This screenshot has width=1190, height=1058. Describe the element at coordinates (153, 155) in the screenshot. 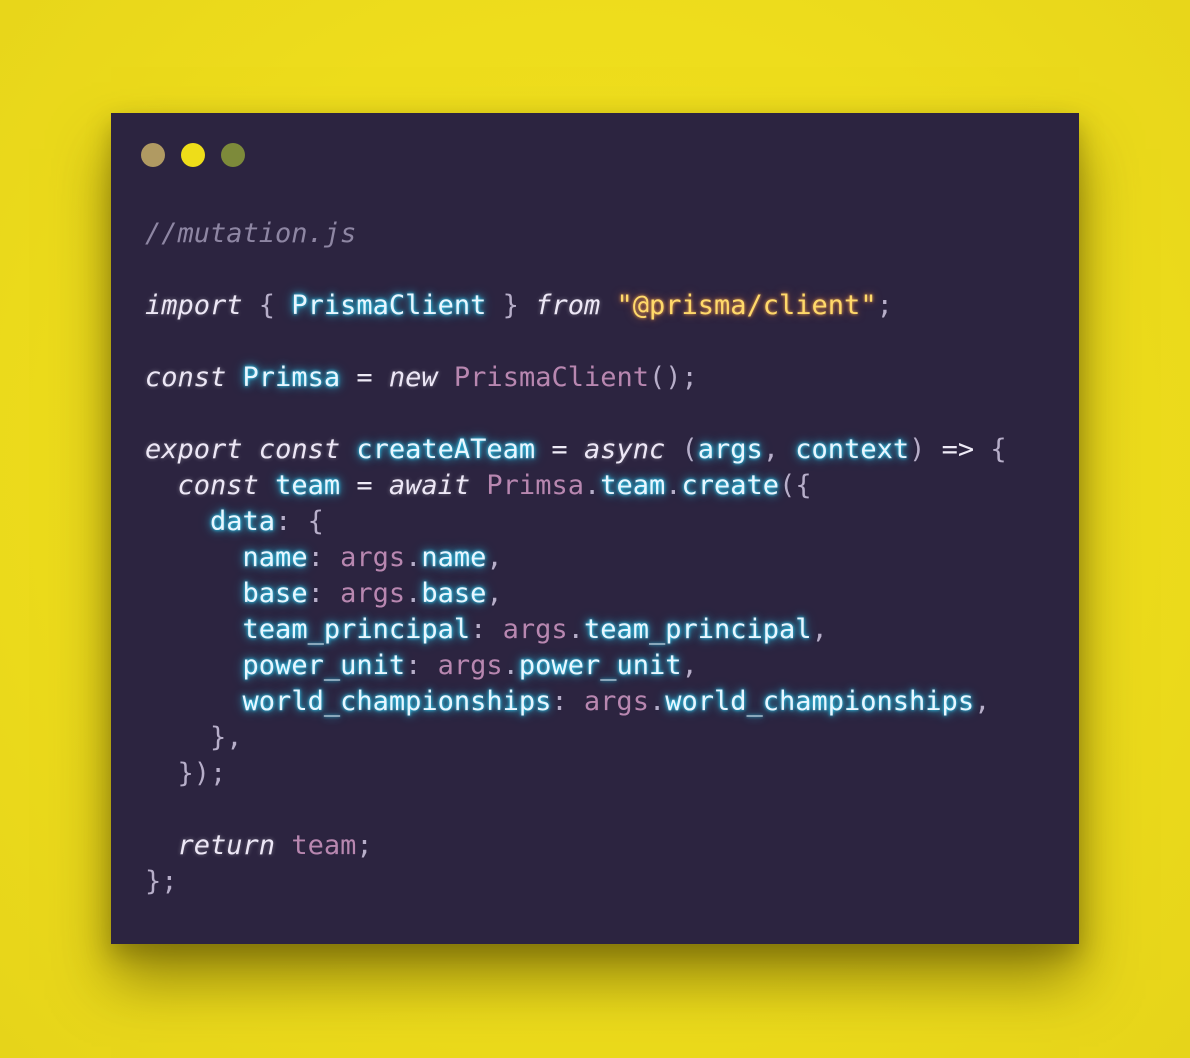

I see `close-dot-icon` at that location.